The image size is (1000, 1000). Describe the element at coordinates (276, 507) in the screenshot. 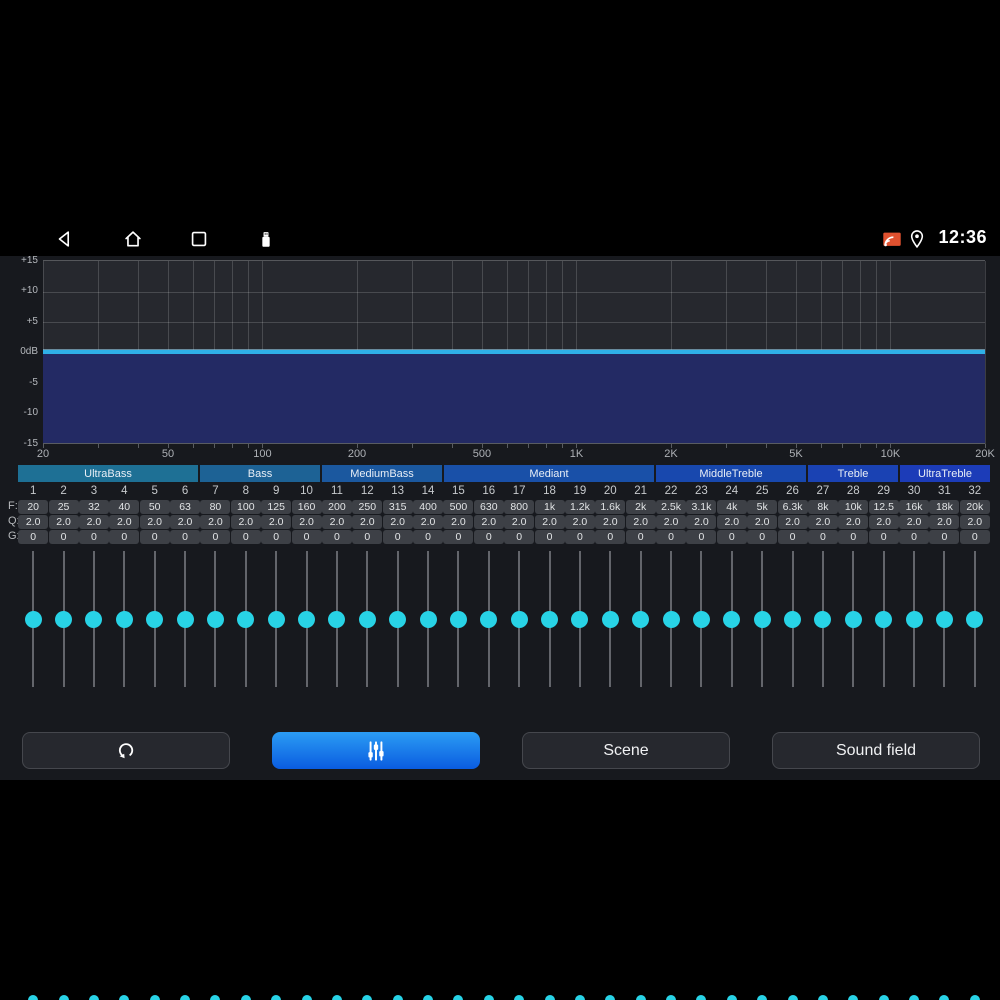

I see `band-frequency-chip: 125` at that location.